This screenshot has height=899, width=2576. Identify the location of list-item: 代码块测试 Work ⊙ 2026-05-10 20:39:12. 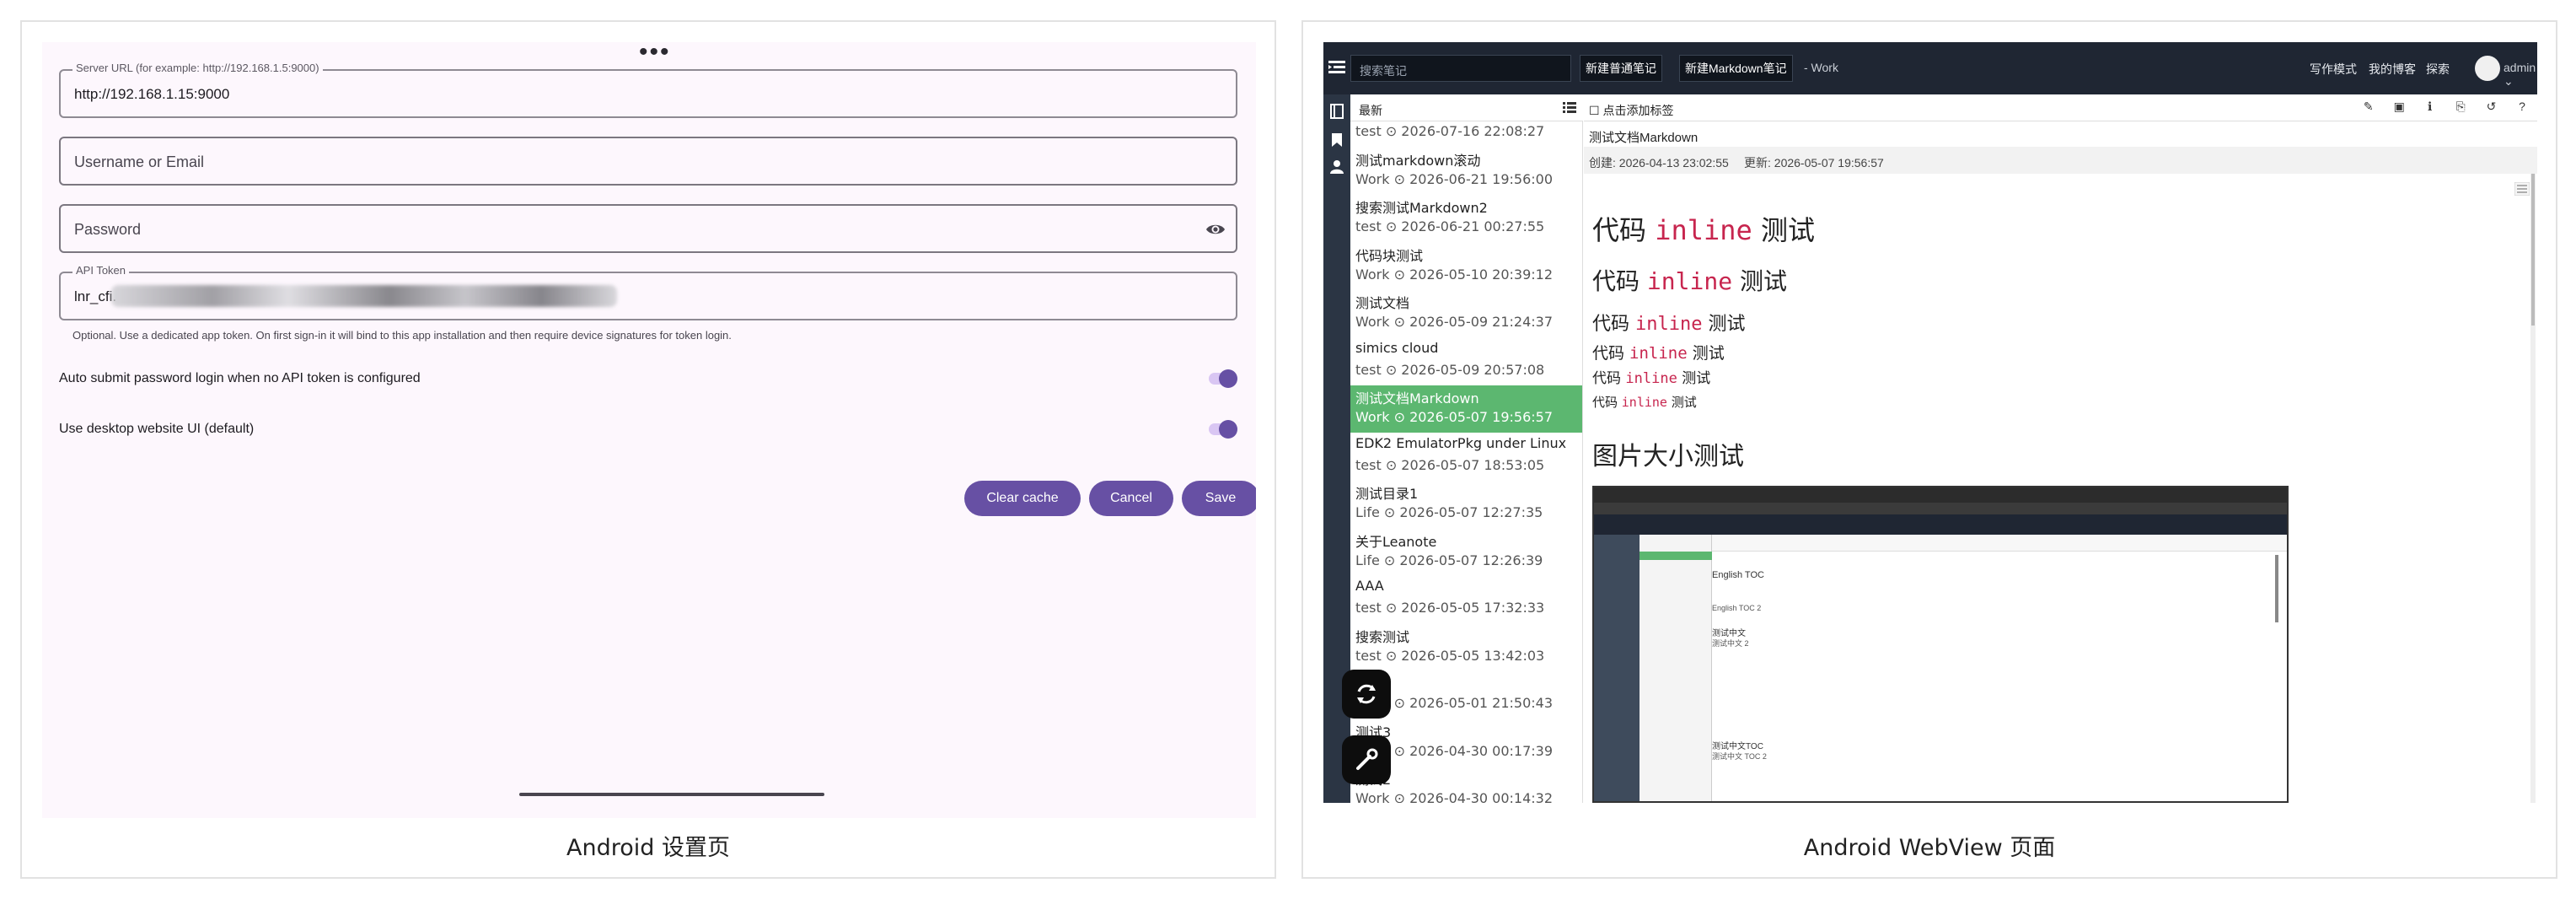
(1466, 267).